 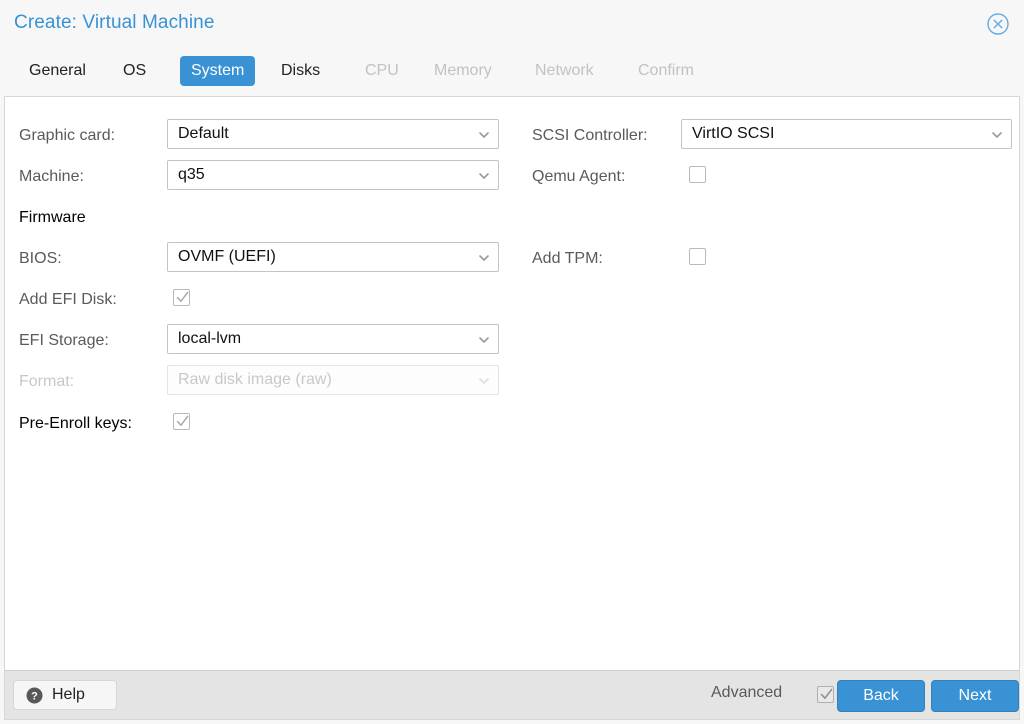 What do you see at coordinates (697, 256) in the screenshot?
I see `checkbox-add-tpm` at bounding box center [697, 256].